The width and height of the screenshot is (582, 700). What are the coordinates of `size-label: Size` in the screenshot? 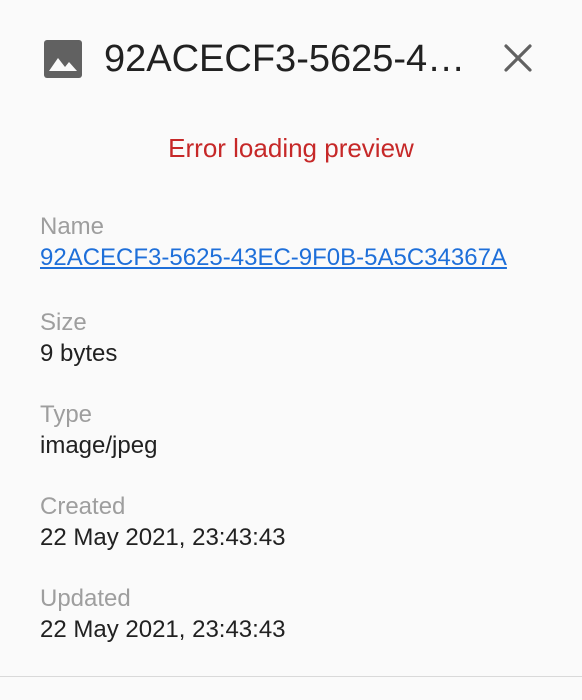 It's located at (63, 322).